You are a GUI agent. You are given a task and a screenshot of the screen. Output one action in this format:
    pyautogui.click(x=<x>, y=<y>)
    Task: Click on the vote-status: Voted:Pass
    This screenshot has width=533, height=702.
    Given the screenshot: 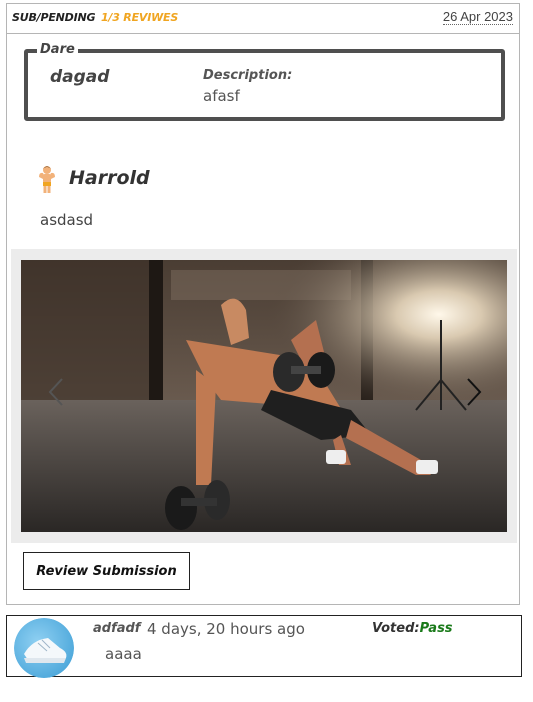 What is the action you would take?
    pyautogui.click(x=412, y=628)
    